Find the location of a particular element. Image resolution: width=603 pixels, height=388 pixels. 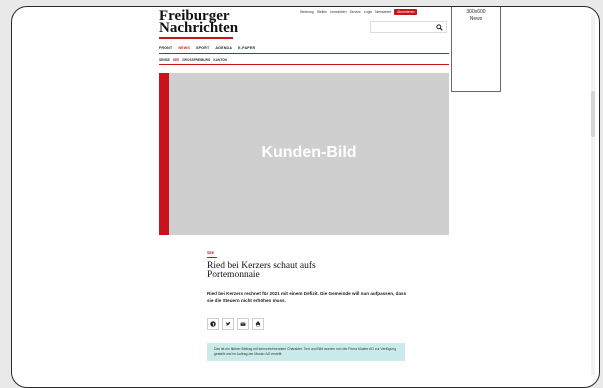

subnav-item-grossfreiburg: GROSSFREIBURG is located at coordinates (196, 60).